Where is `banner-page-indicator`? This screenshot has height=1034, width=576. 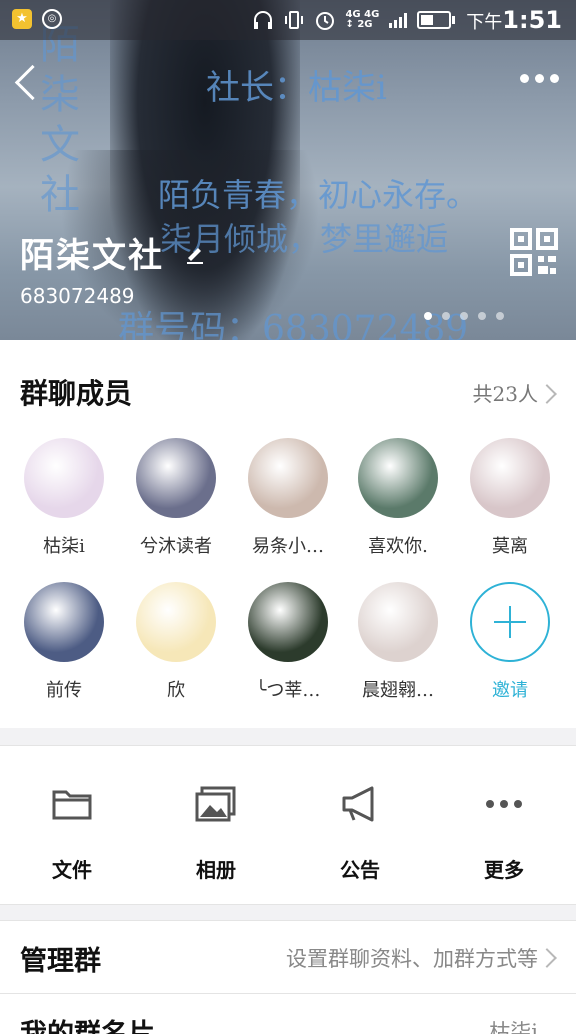 banner-page-indicator is located at coordinates (464, 316).